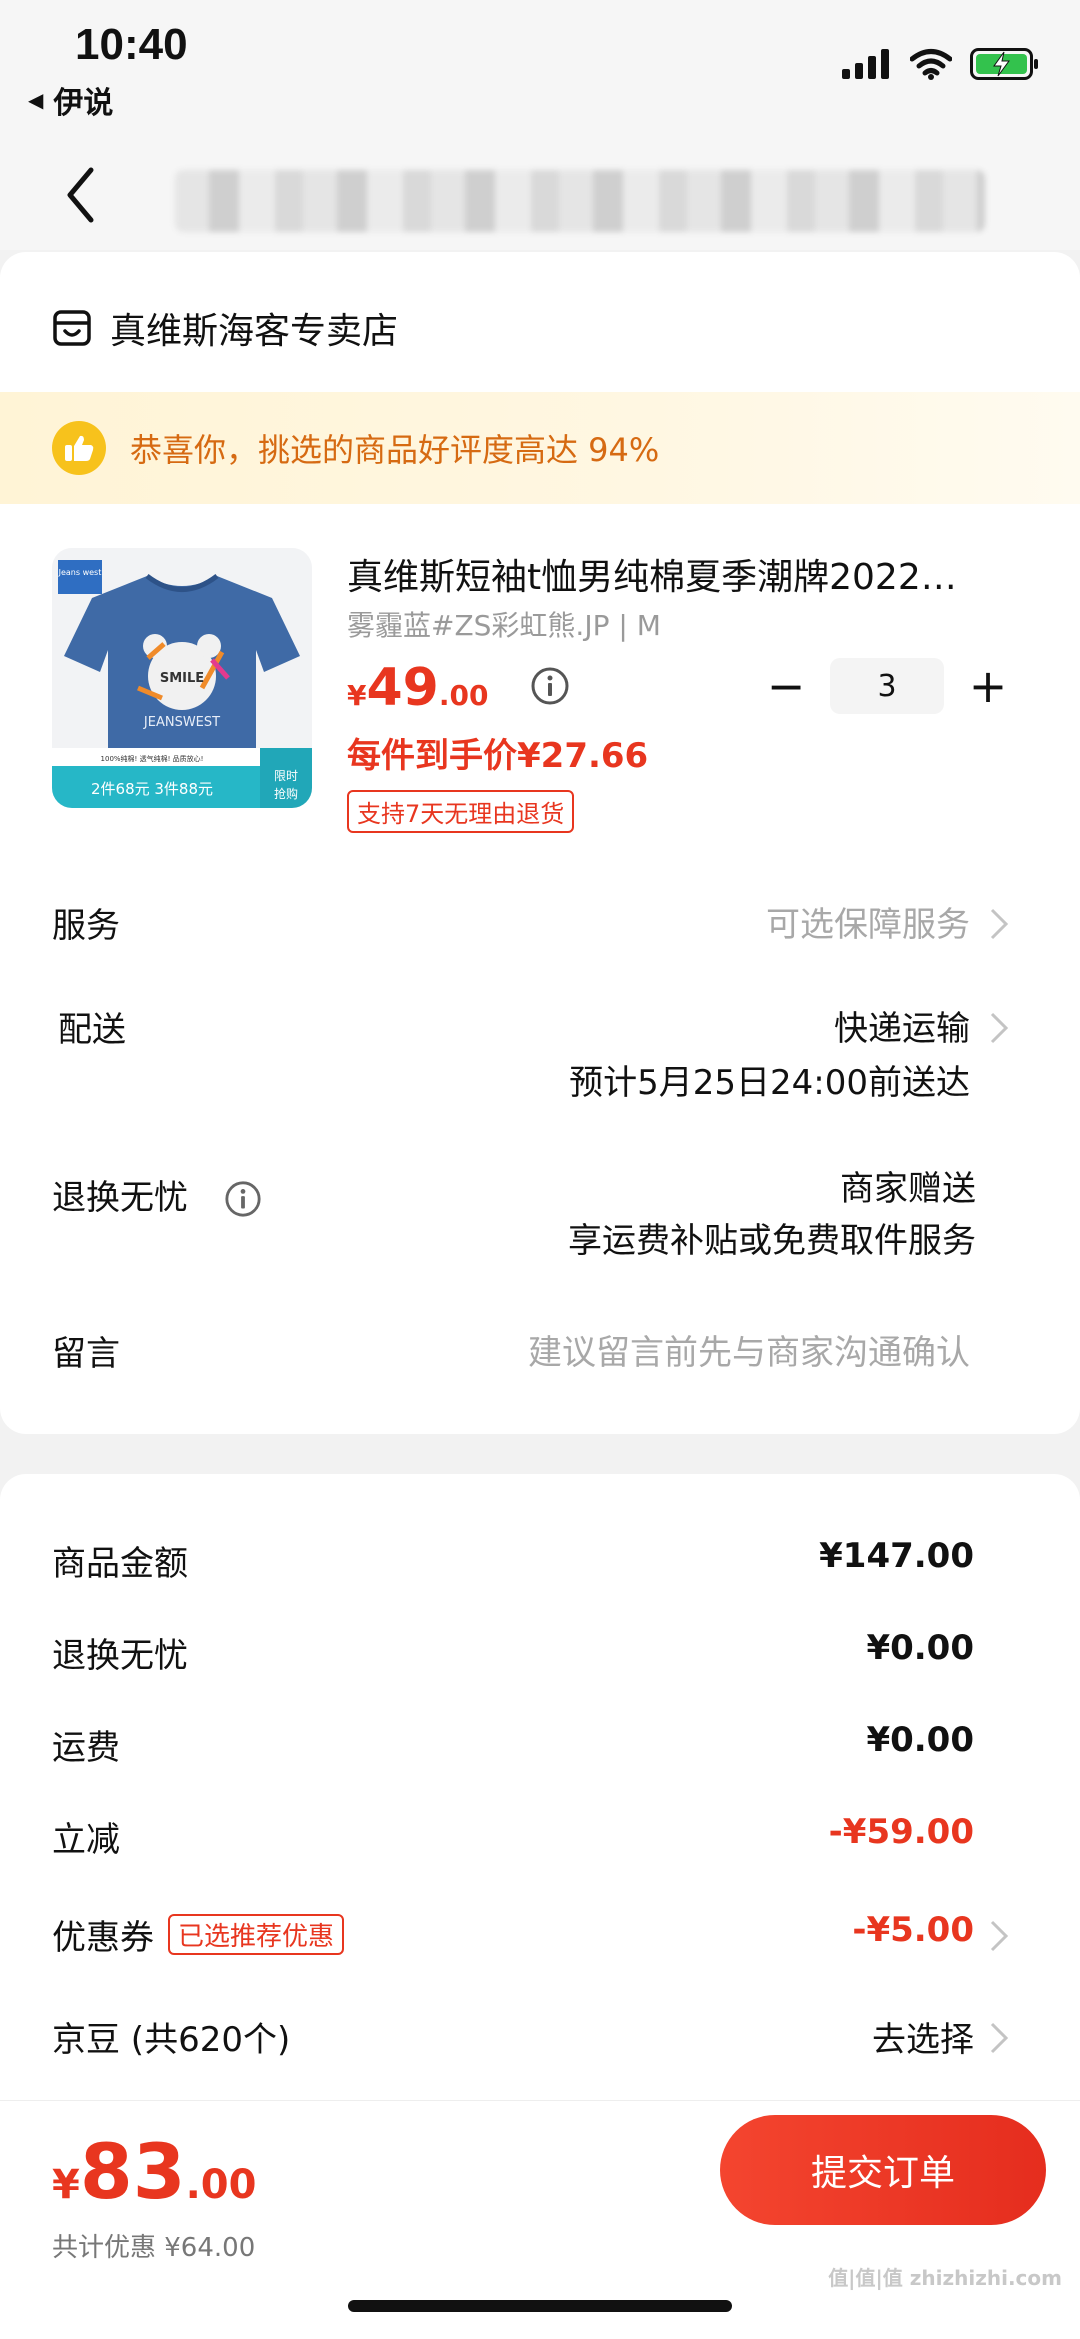 This screenshot has width=1080, height=2339. What do you see at coordinates (540, 928) in the screenshot?
I see `service-row: 服务 可选保障服务` at bounding box center [540, 928].